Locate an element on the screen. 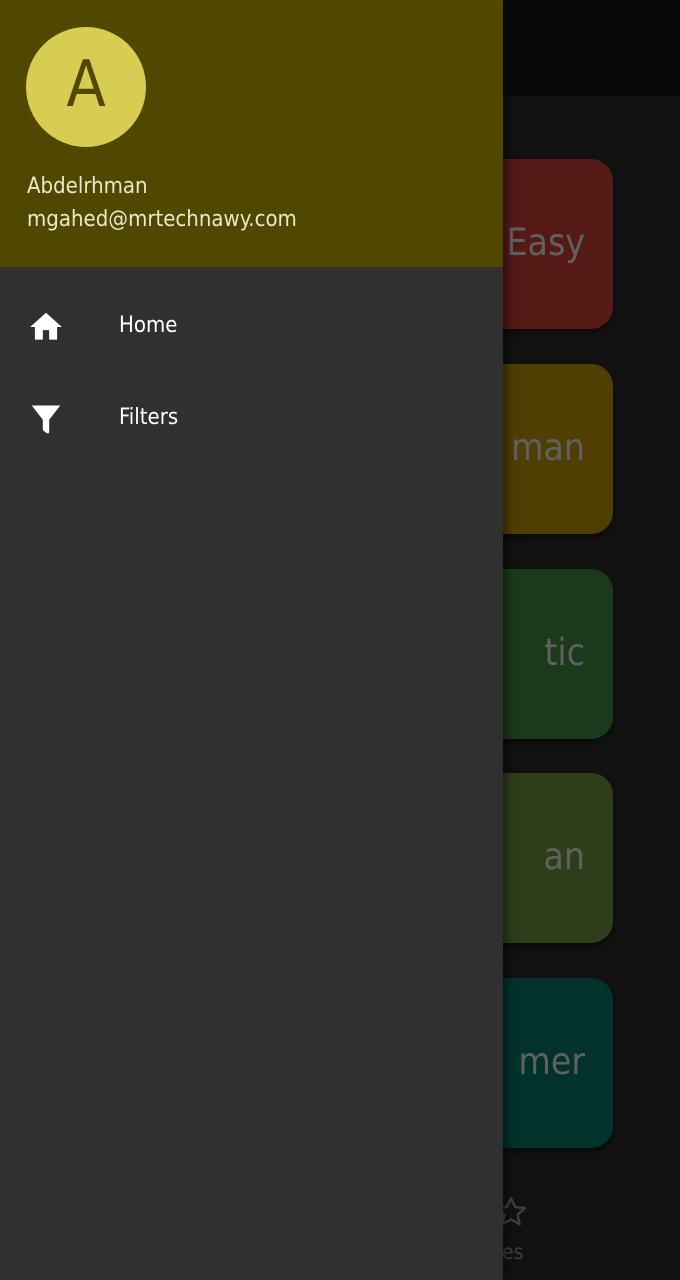  drawer-item-home: Home is located at coordinates (251, 327).